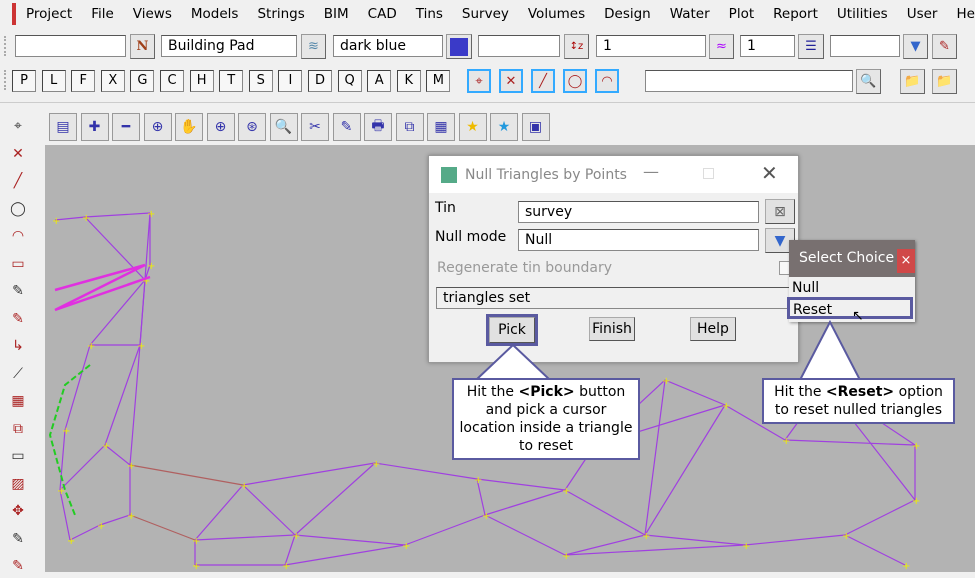 This screenshot has width=975, height=578. I want to click on left-tool-icon: ↳, so click(18, 346).